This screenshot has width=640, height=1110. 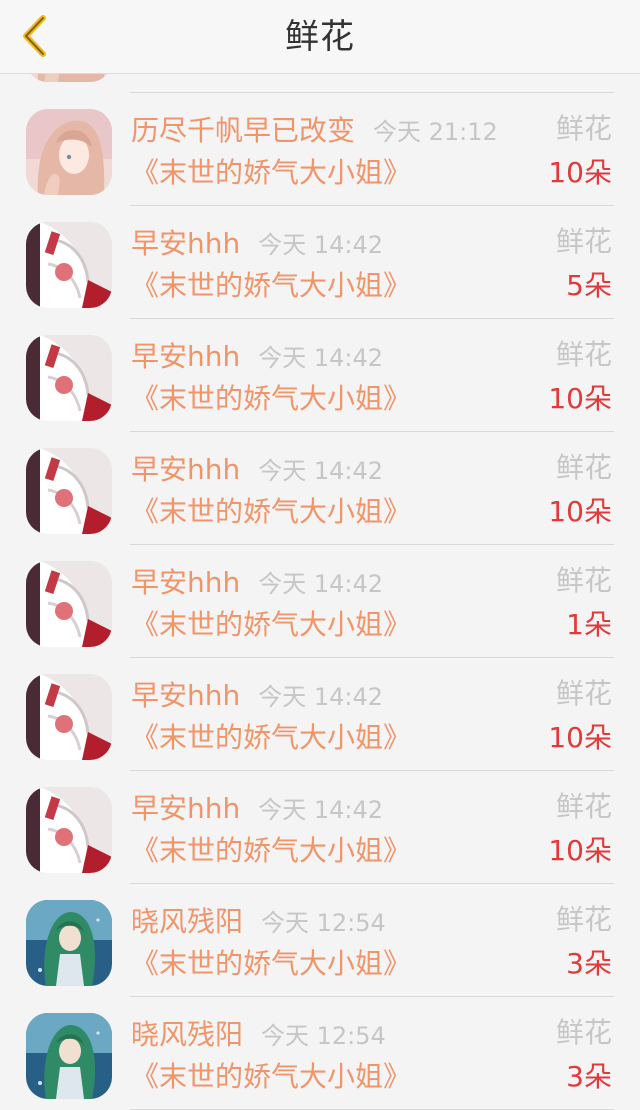 I want to click on list-item: 早安hhh 今天 14:42 《末世的娇气大小姐》 鲜花 5朵, so click(x=320, y=262).